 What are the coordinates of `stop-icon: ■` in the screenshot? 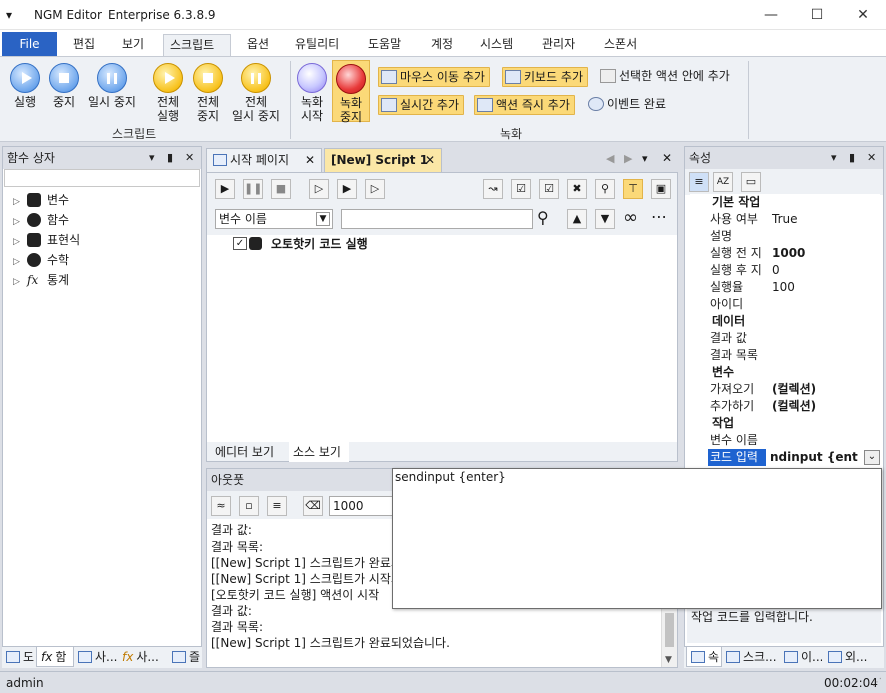 It's located at (281, 189).